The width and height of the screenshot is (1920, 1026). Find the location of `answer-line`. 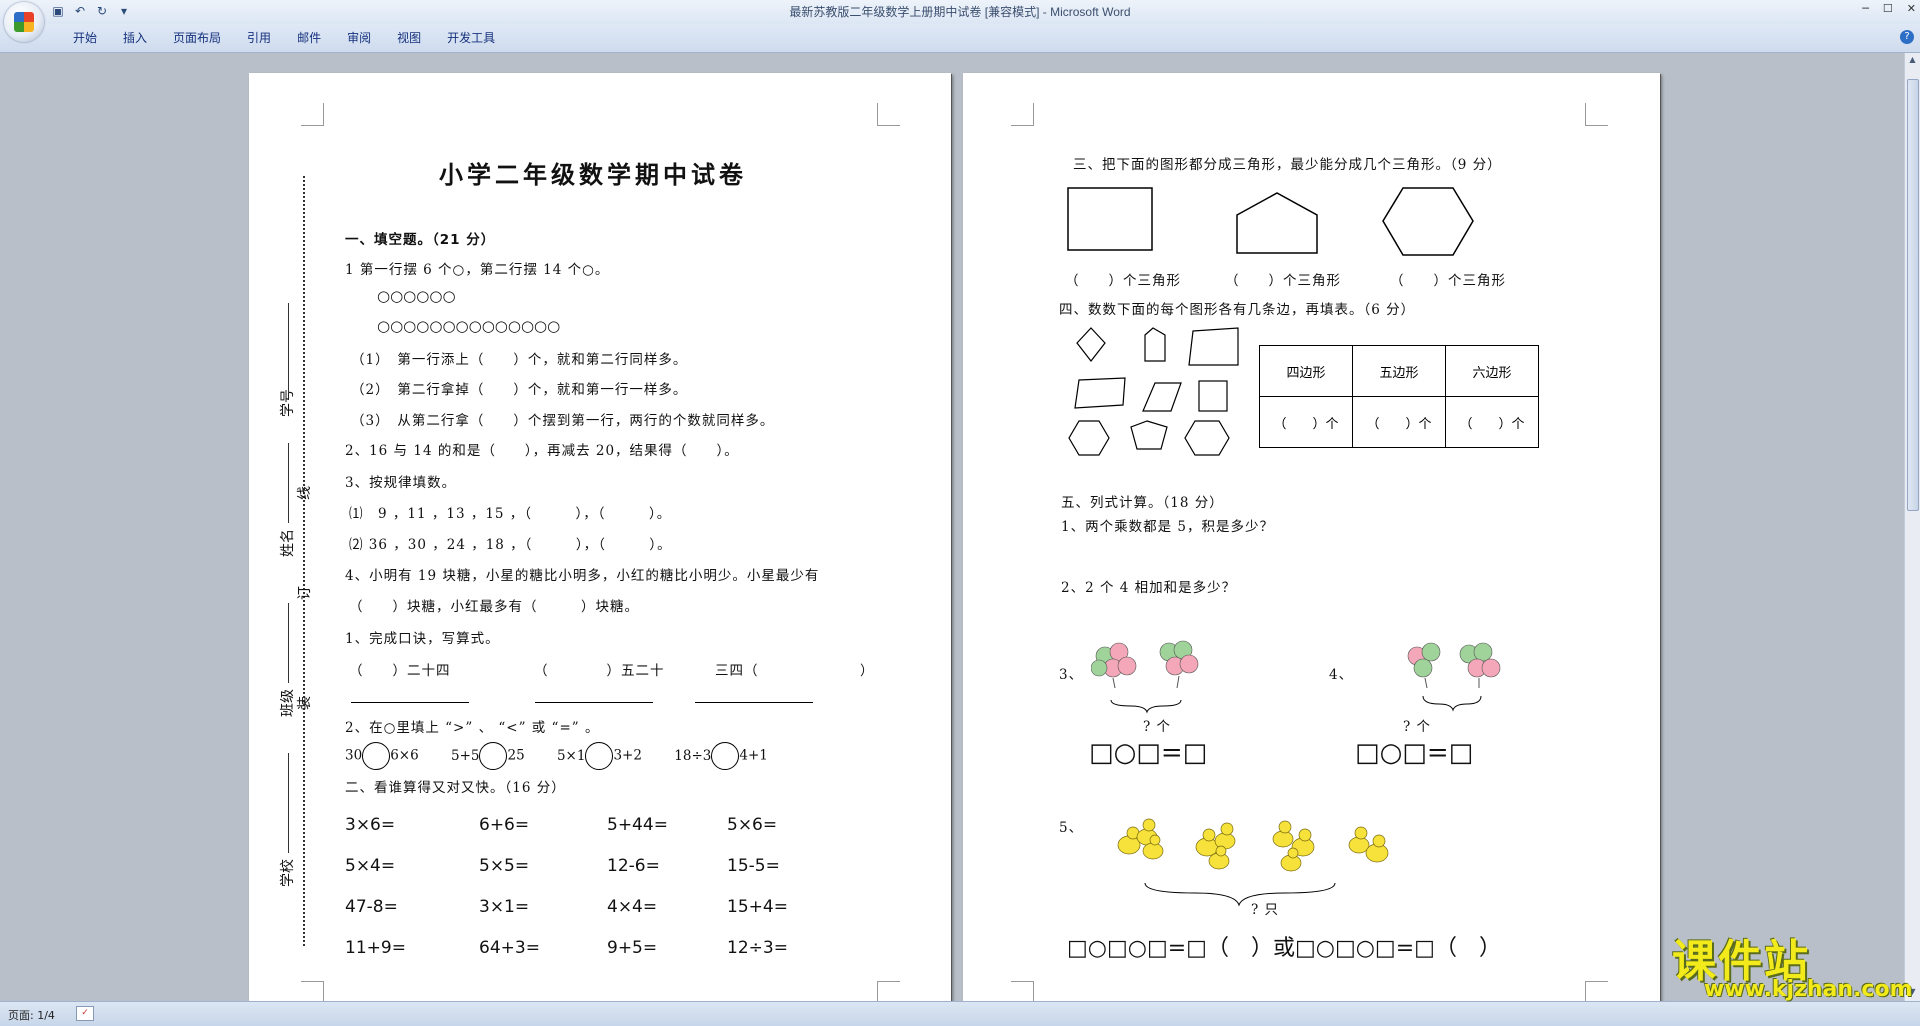

answer-line is located at coordinates (754, 702).